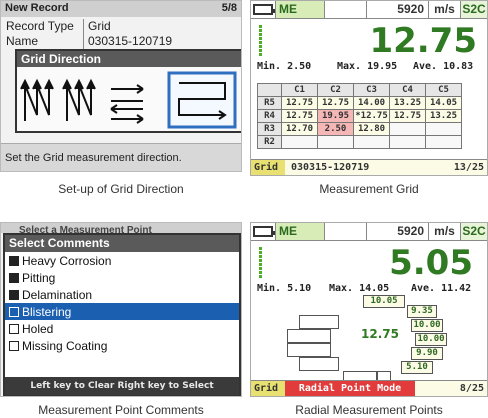  What do you see at coordinates (422, 311) in the screenshot?
I see `radial-point-value: 9.35` at bounding box center [422, 311].